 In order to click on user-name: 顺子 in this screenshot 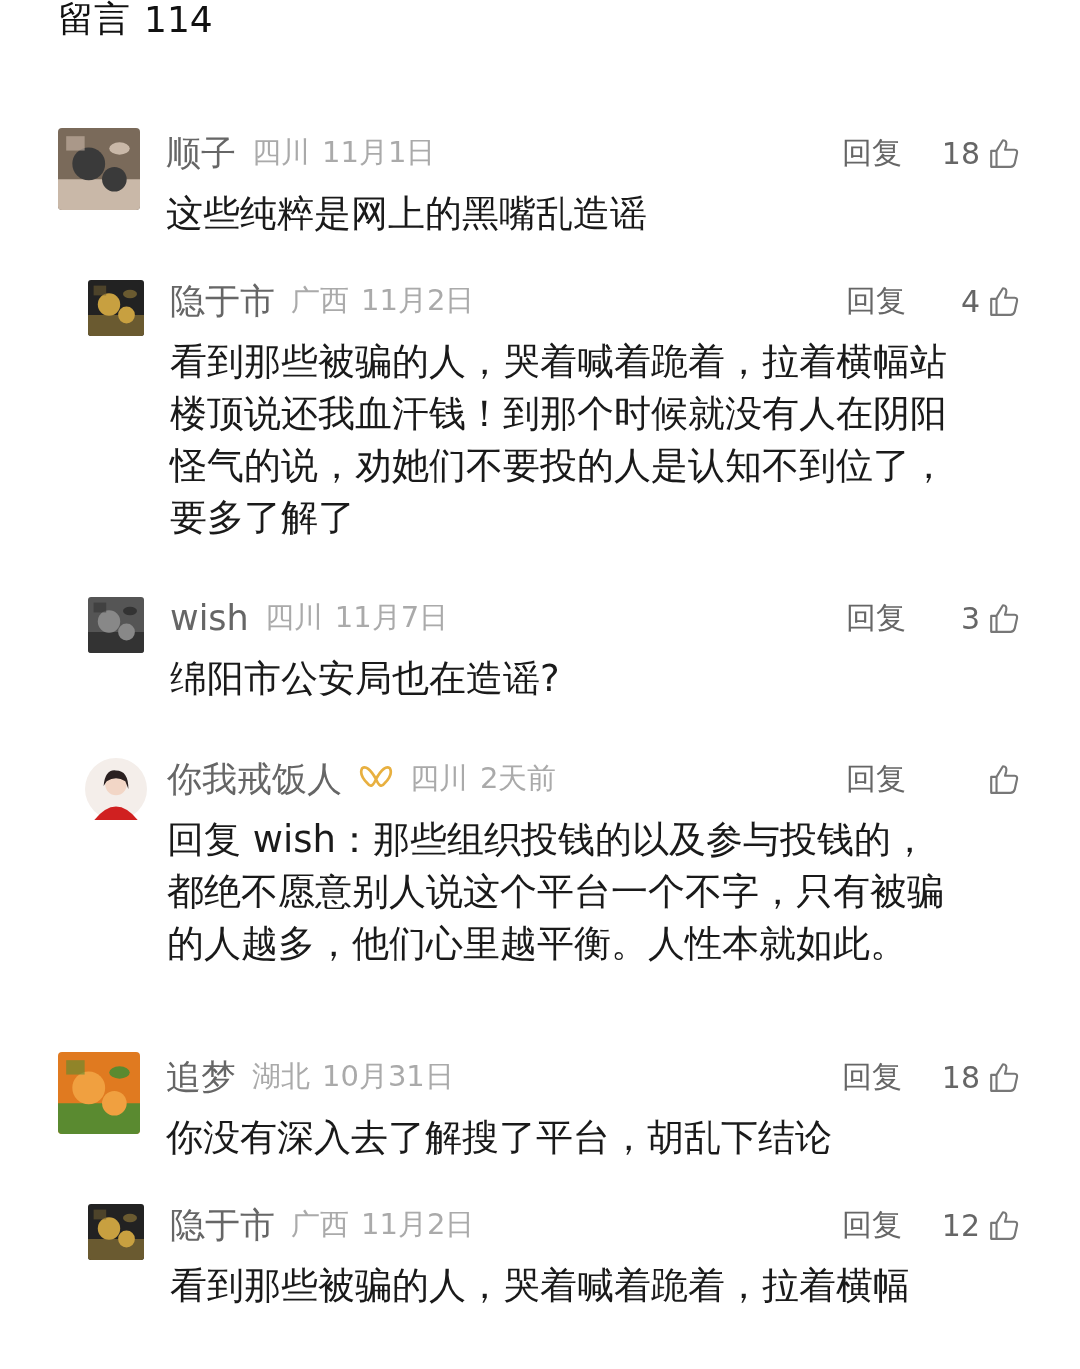, I will do `click(201, 153)`.